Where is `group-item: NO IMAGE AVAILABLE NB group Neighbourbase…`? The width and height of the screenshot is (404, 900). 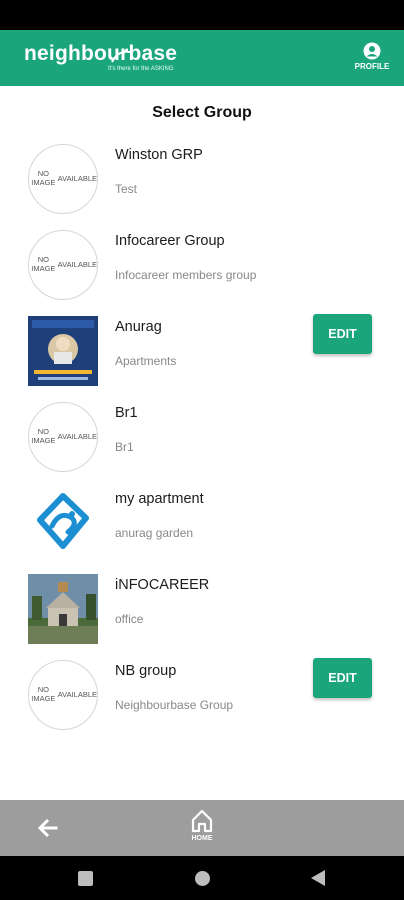
group-item: NO IMAGE AVAILABLE NB group Neighbourbase… is located at coordinates (202, 697).